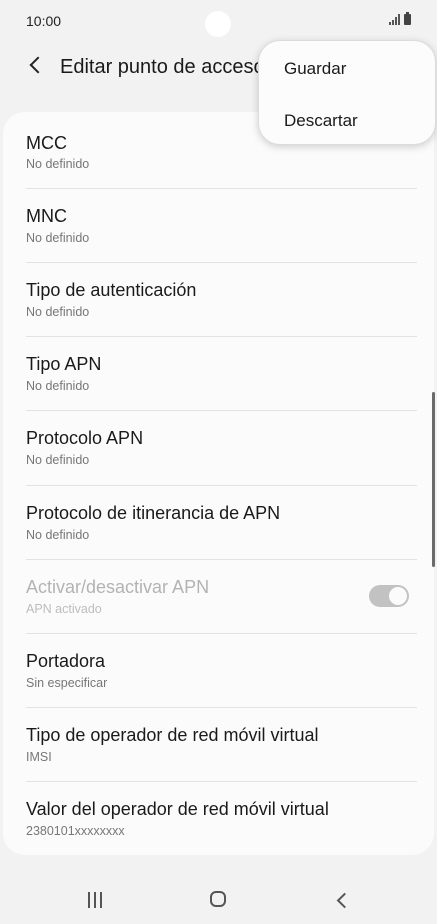  I want to click on navigation-bar, so click(218, 896).